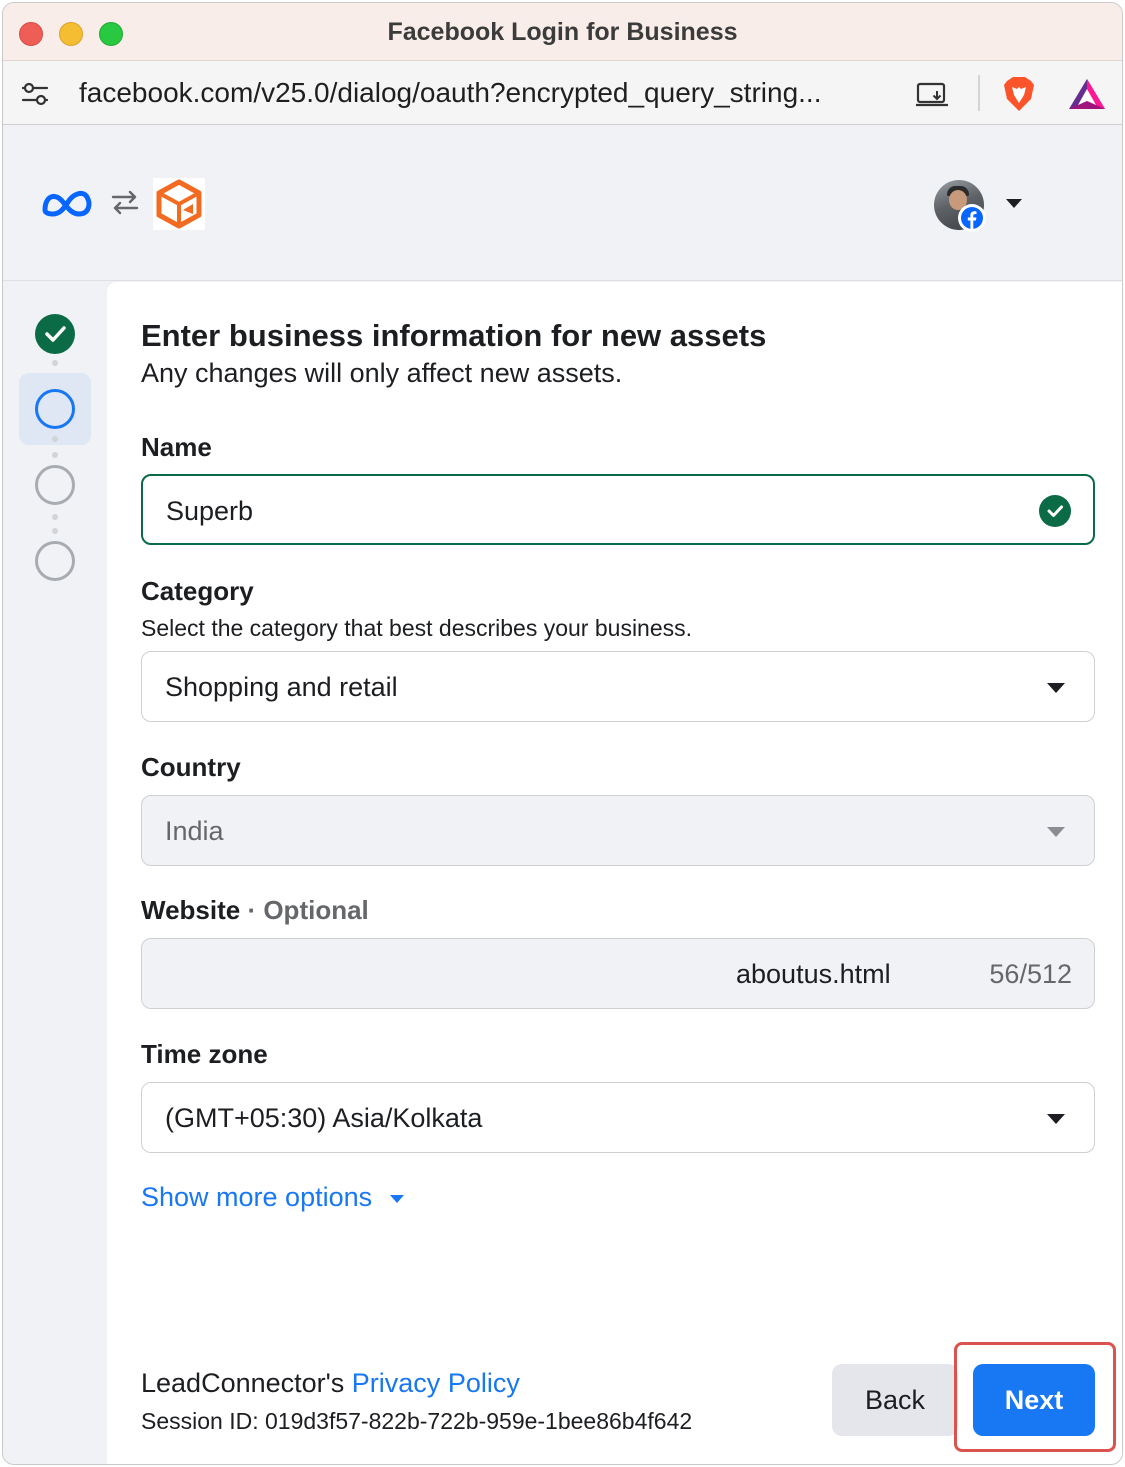 This screenshot has height=1467, width=1125. Describe the element at coordinates (55, 873) in the screenshot. I see `progress-stepper` at that location.